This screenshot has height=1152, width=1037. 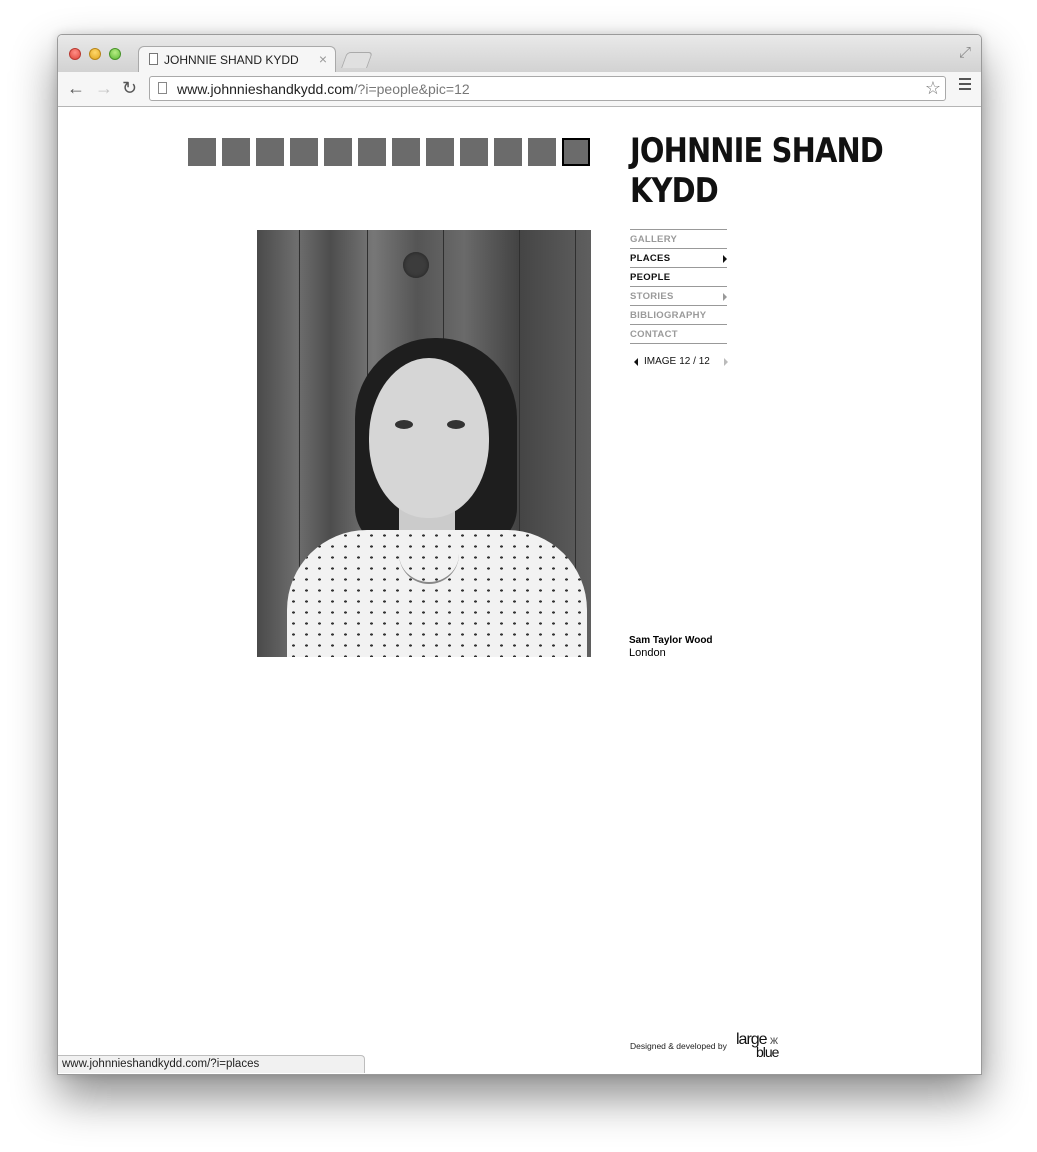 I want to click on image-counter: IMAGE 12 / 12, so click(x=678, y=361).